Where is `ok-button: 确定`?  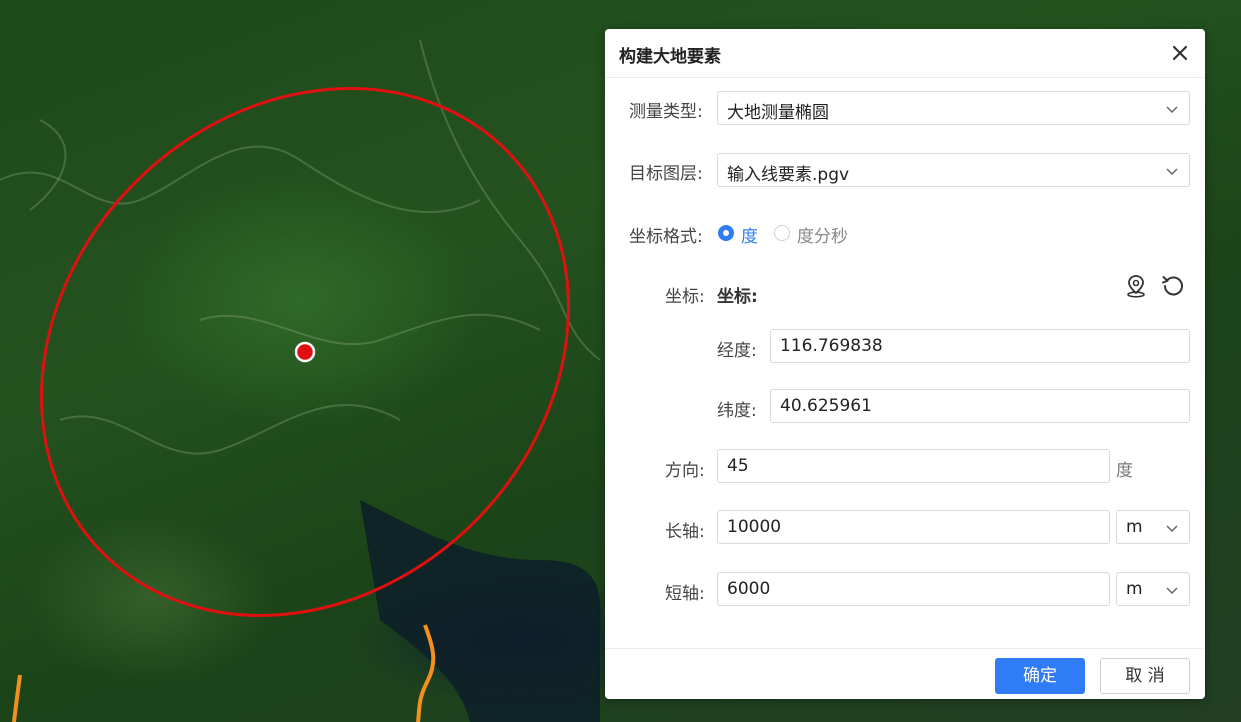
ok-button: 确定 is located at coordinates (1040, 676).